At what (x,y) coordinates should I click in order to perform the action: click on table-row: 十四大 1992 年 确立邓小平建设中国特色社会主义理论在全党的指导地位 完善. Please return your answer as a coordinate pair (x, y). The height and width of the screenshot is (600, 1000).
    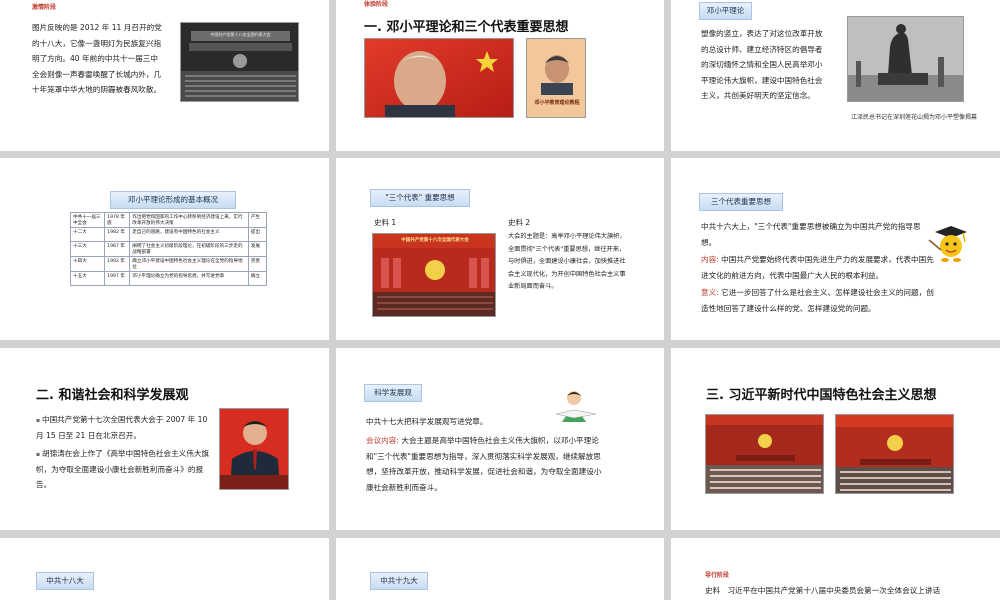
    Looking at the image, I should click on (168, 264).